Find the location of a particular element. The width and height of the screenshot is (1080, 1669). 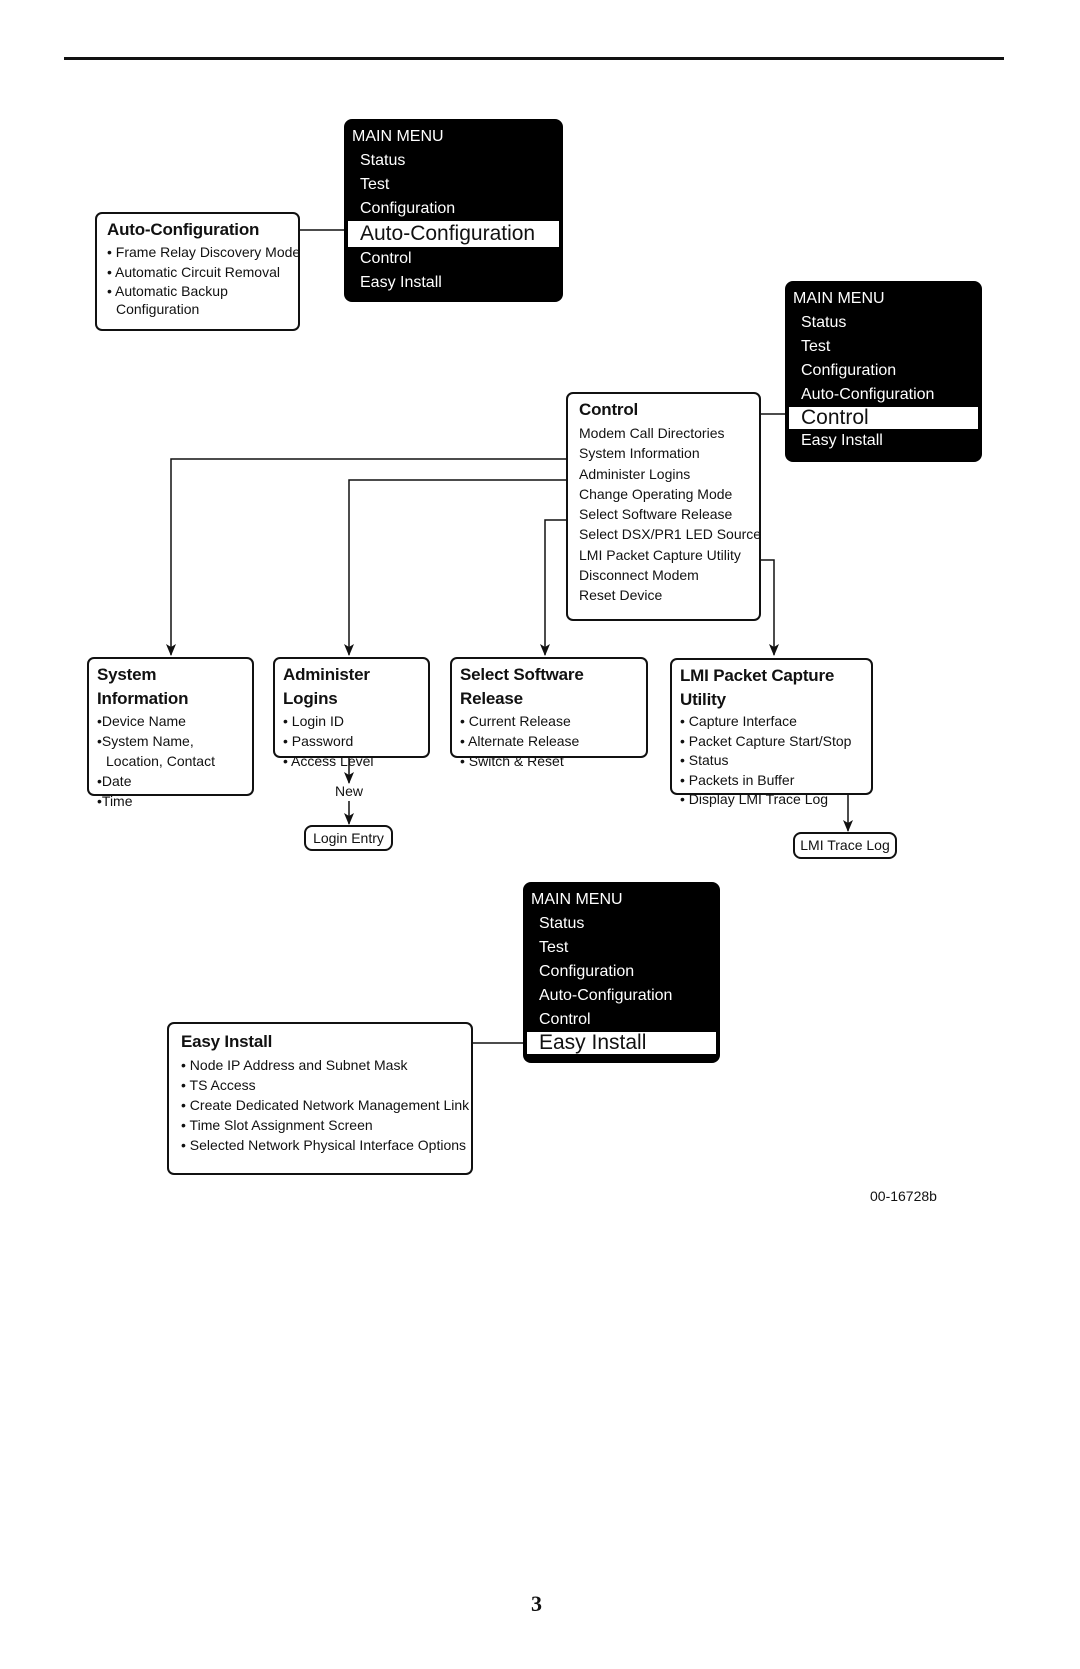

list-item: • Frame Relay Discovery Mode is located at coordinates (204, 252).